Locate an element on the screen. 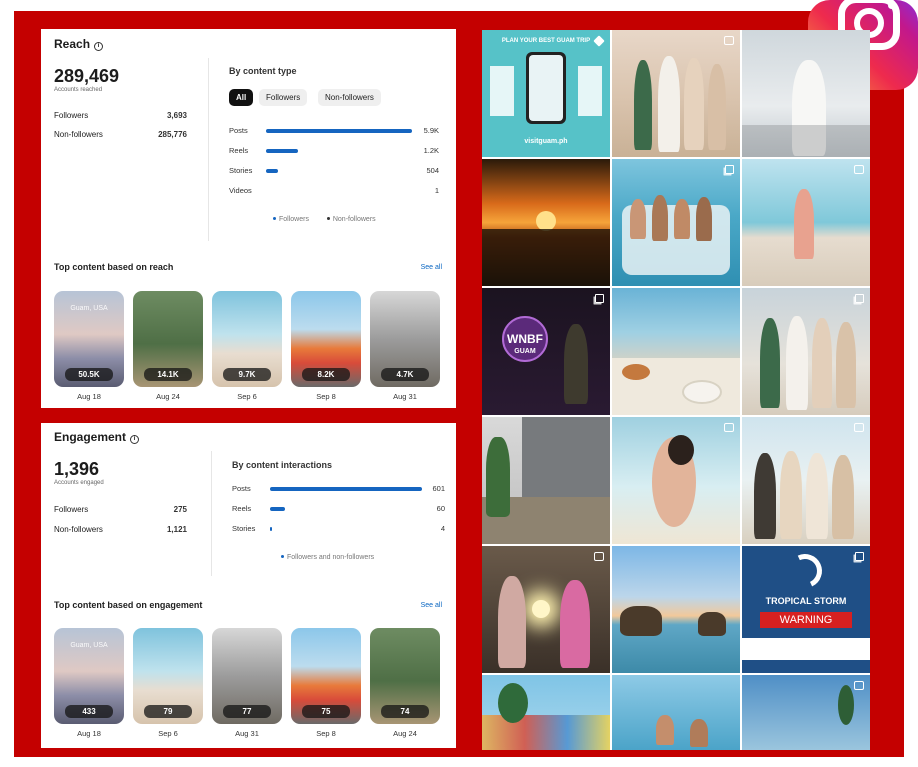  reach-followers-row: Followers 3,693 is located at coordinates (120, 115).